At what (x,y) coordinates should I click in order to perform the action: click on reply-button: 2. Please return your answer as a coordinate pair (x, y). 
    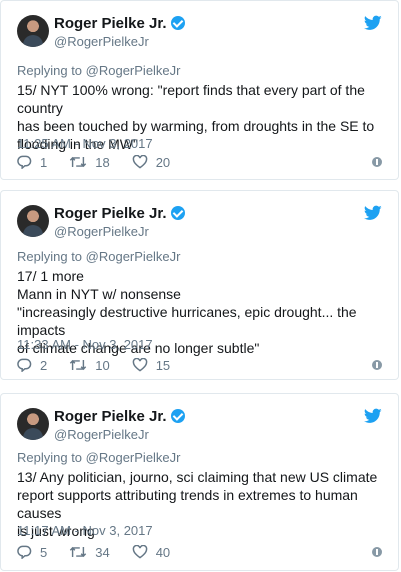
    Looking at the image, I should click on (32, 365).